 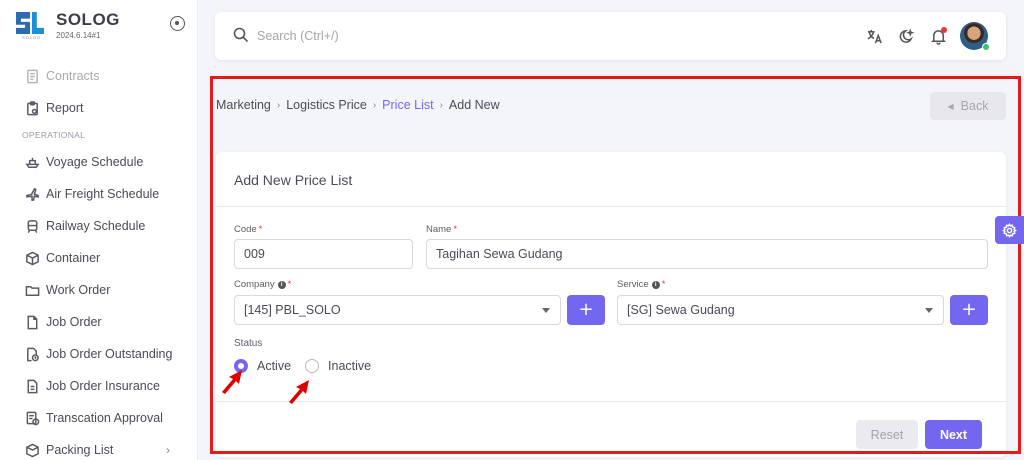 I want to click on sidebar-item-label: Transcation Approval, so click(x=104, y=418).